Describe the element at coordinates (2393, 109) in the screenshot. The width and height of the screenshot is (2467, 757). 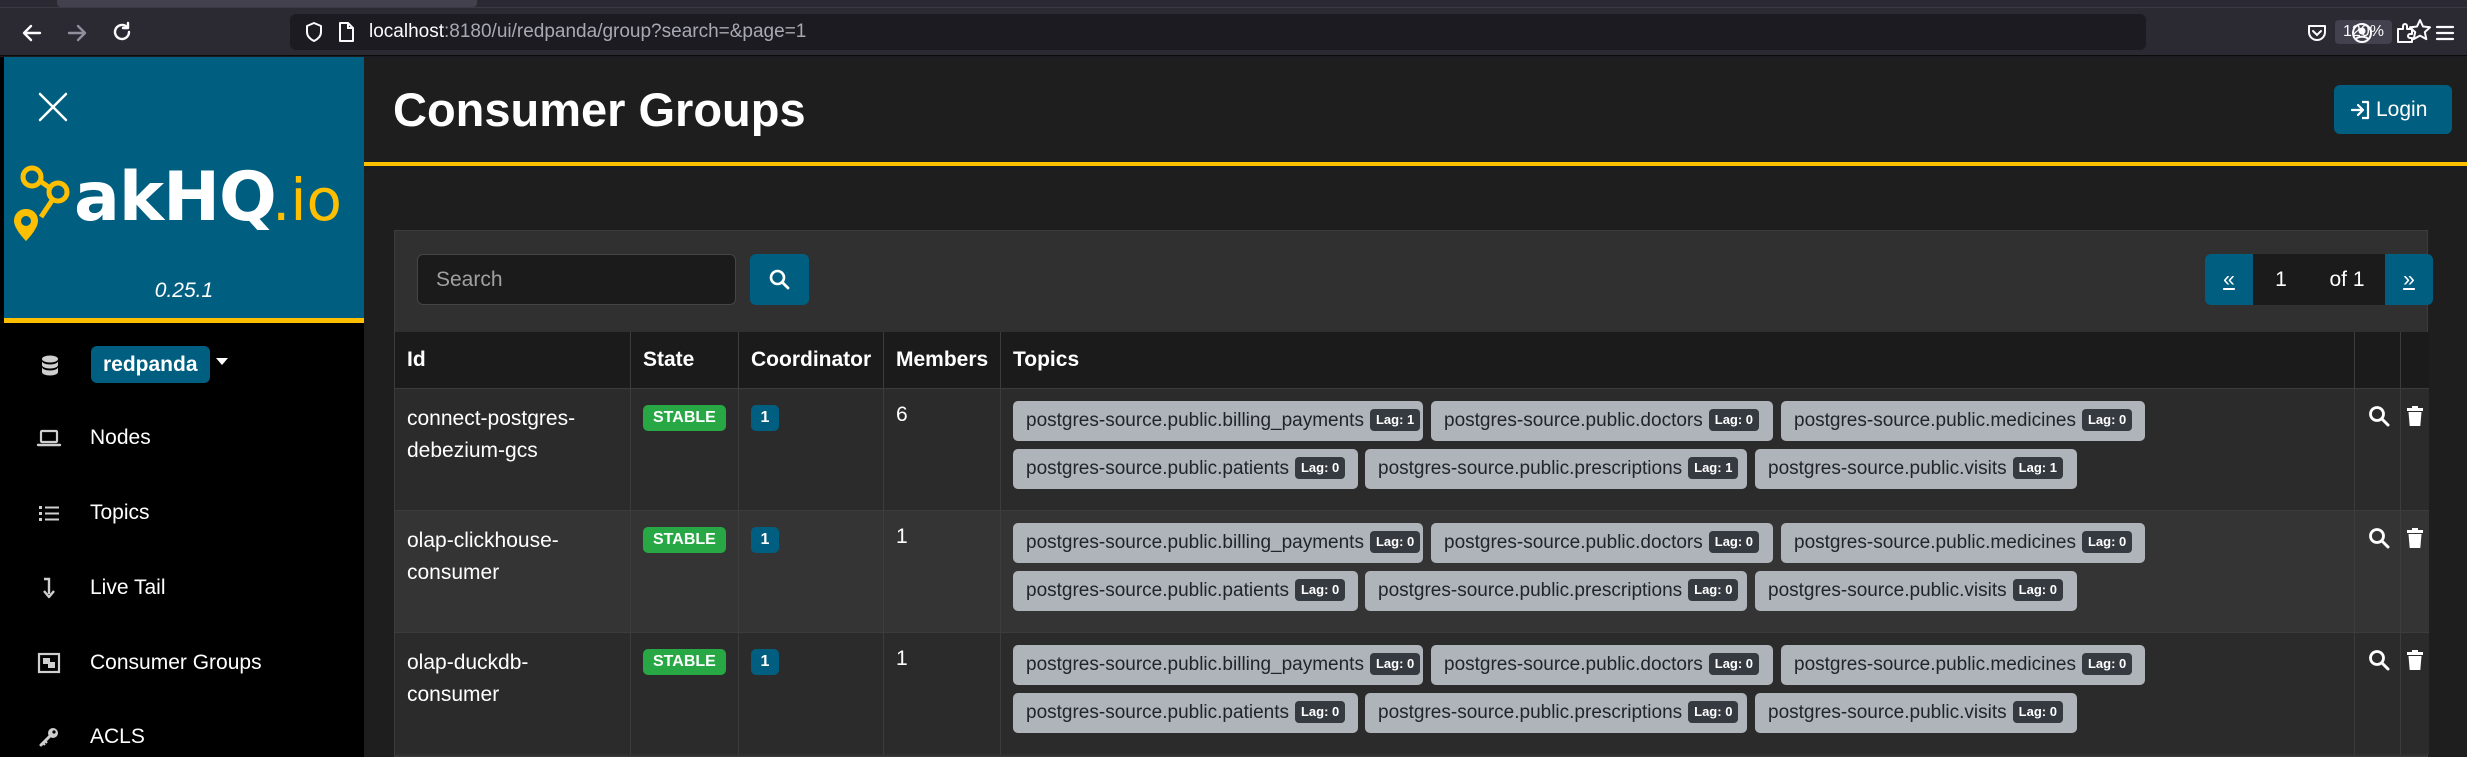
I see `login-button: Login` at that location.